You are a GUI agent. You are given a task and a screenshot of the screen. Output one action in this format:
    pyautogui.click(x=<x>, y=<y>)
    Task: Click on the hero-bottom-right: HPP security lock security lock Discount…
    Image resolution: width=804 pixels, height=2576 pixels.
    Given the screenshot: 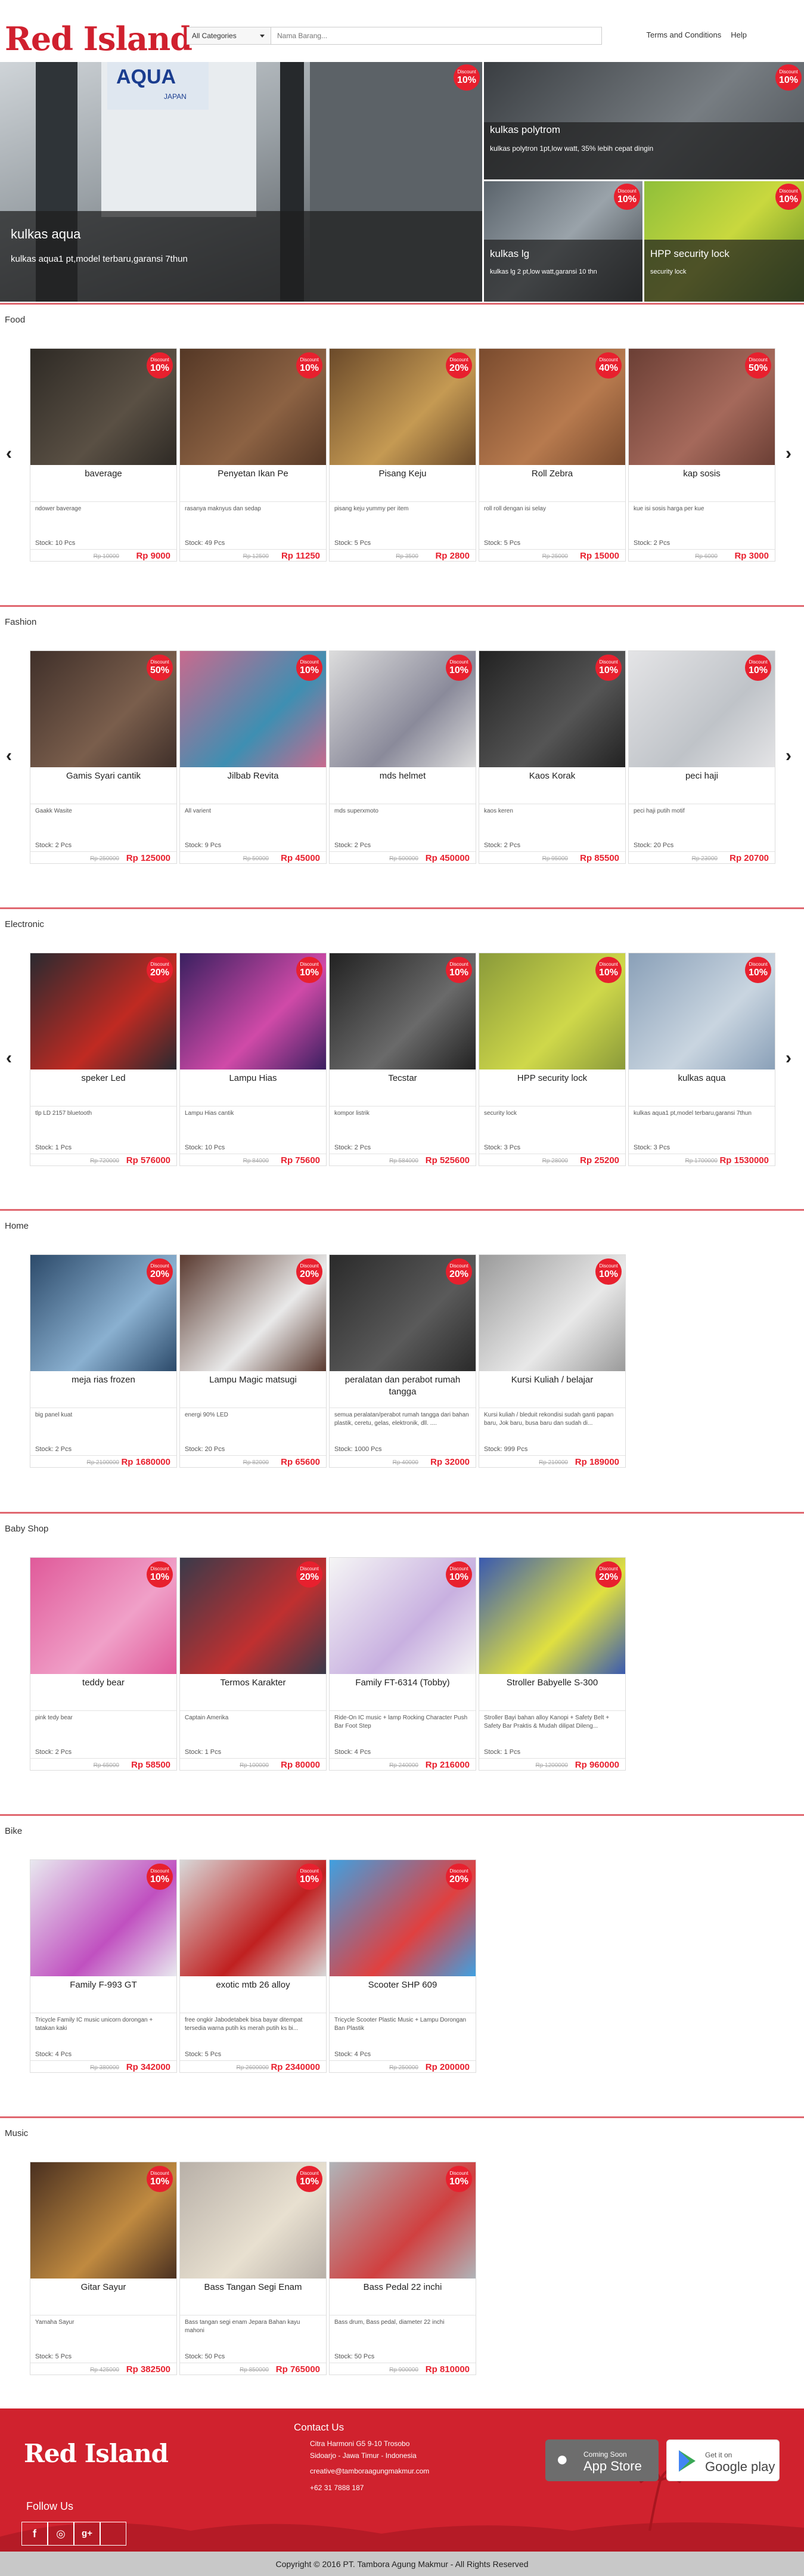 What is the action you would take?
    pyautogui.click(x=724, y=241)
    